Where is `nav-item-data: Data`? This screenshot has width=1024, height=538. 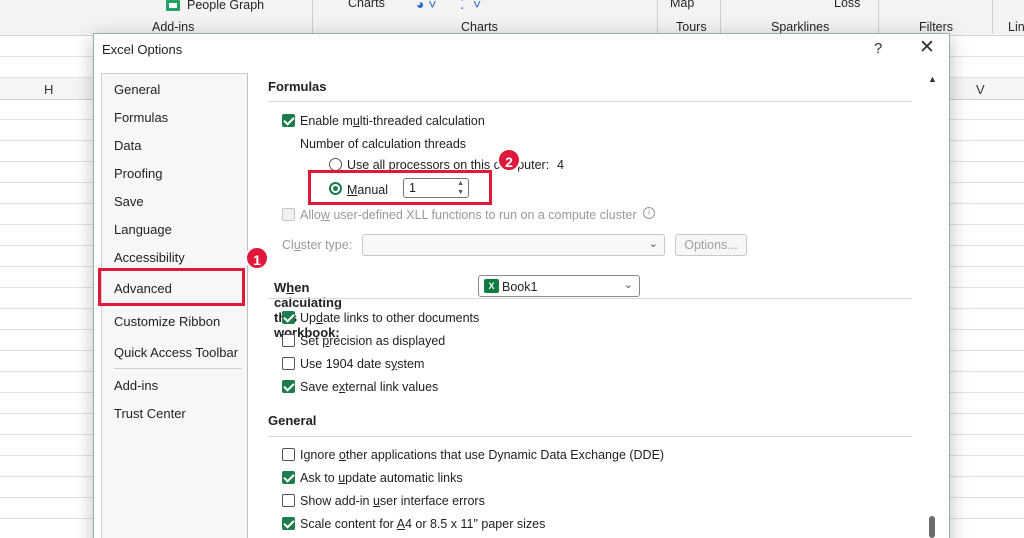
nav-item-data: Data is located at coordinates (127, 145).